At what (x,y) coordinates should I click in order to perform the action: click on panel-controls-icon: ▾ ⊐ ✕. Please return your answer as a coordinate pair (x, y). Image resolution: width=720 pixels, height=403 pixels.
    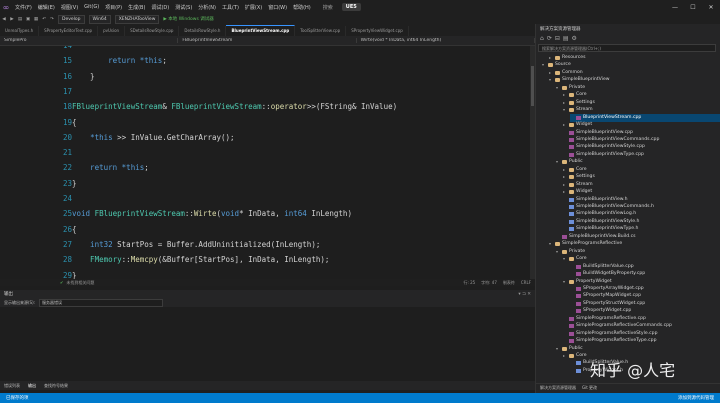
    Looking at the image, I should click on (526, 294).